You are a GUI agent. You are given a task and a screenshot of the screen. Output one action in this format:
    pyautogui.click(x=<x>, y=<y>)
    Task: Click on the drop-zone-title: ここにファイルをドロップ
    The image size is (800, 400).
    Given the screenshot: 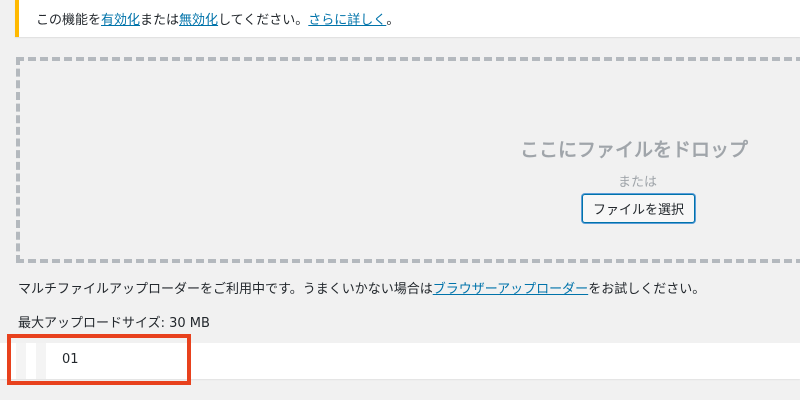 What is the action you would take?
    pyautogui.click(x=634, y=150)
    